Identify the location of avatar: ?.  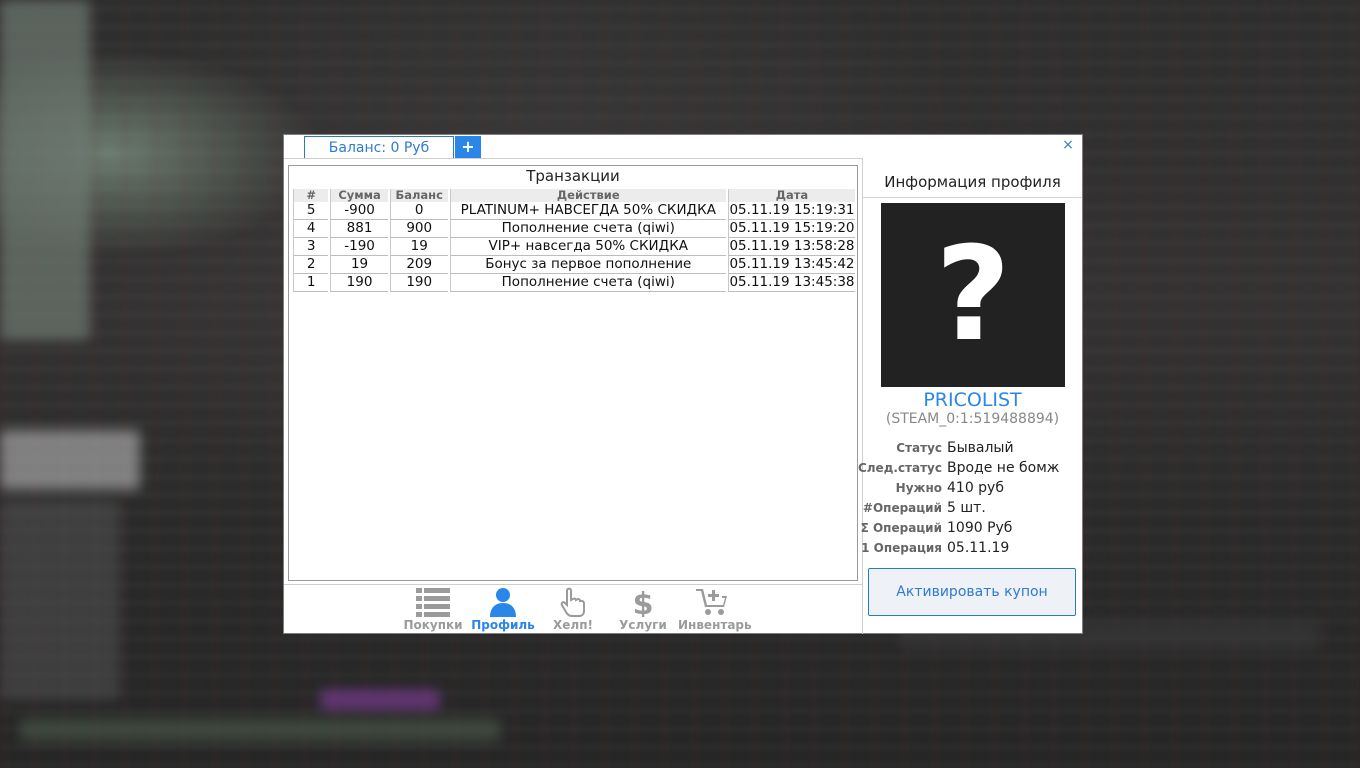
(973, 295).